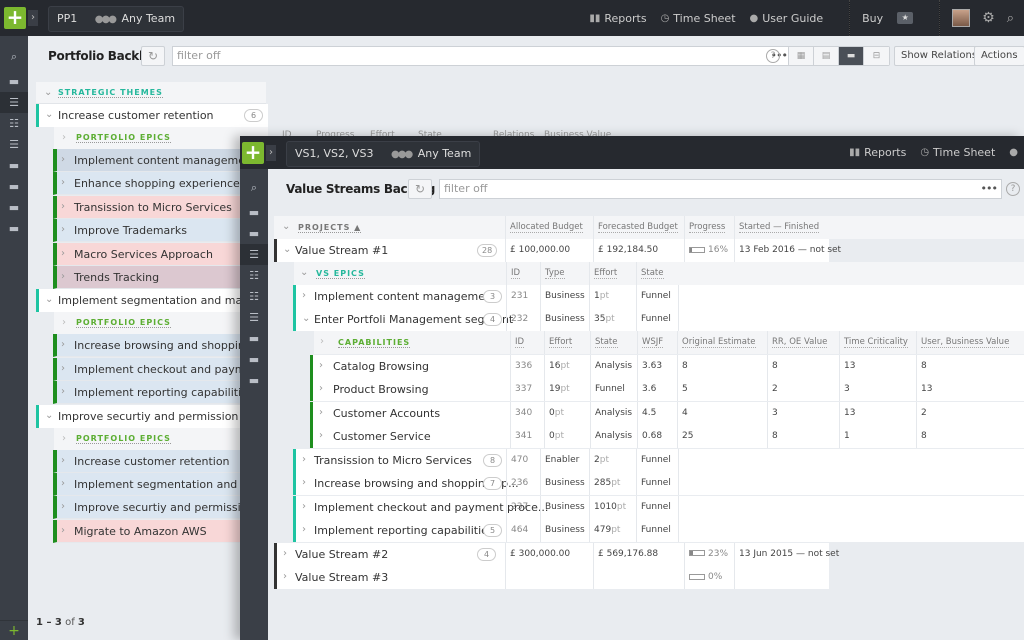  I want to click on column-header: Started — Finished, so click(781, 227).